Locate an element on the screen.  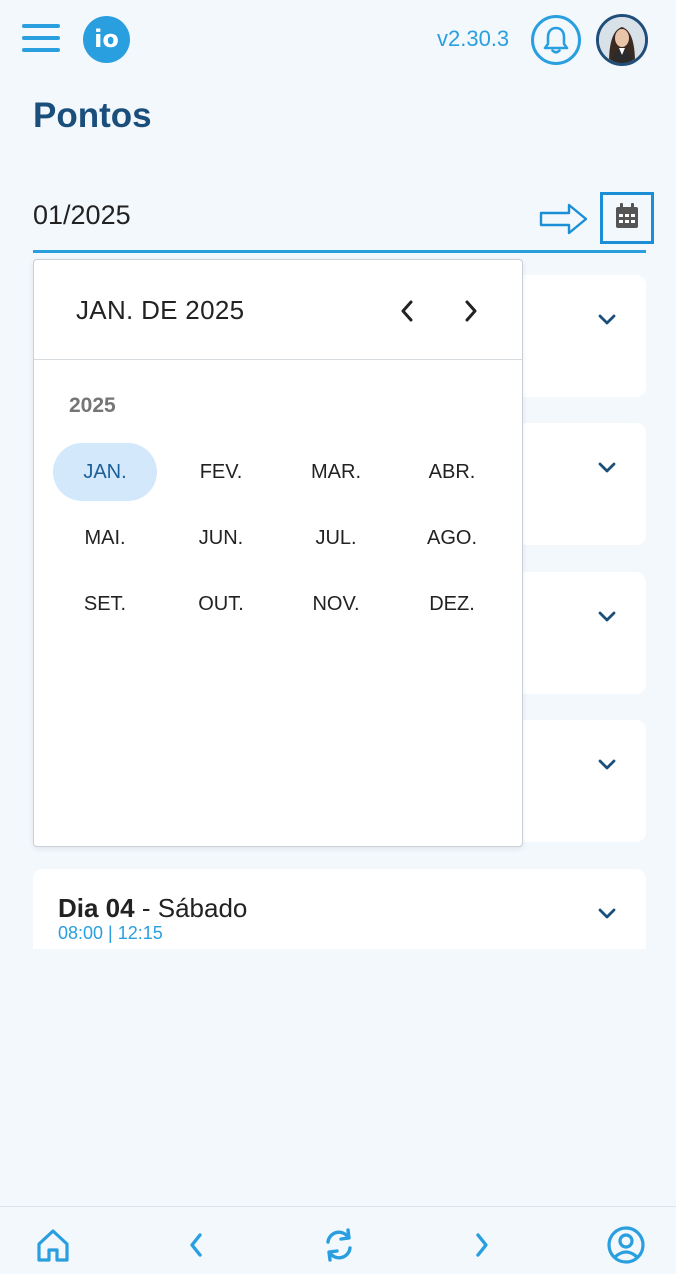
month-jan: JAN. is located at coordinates (105, 472).